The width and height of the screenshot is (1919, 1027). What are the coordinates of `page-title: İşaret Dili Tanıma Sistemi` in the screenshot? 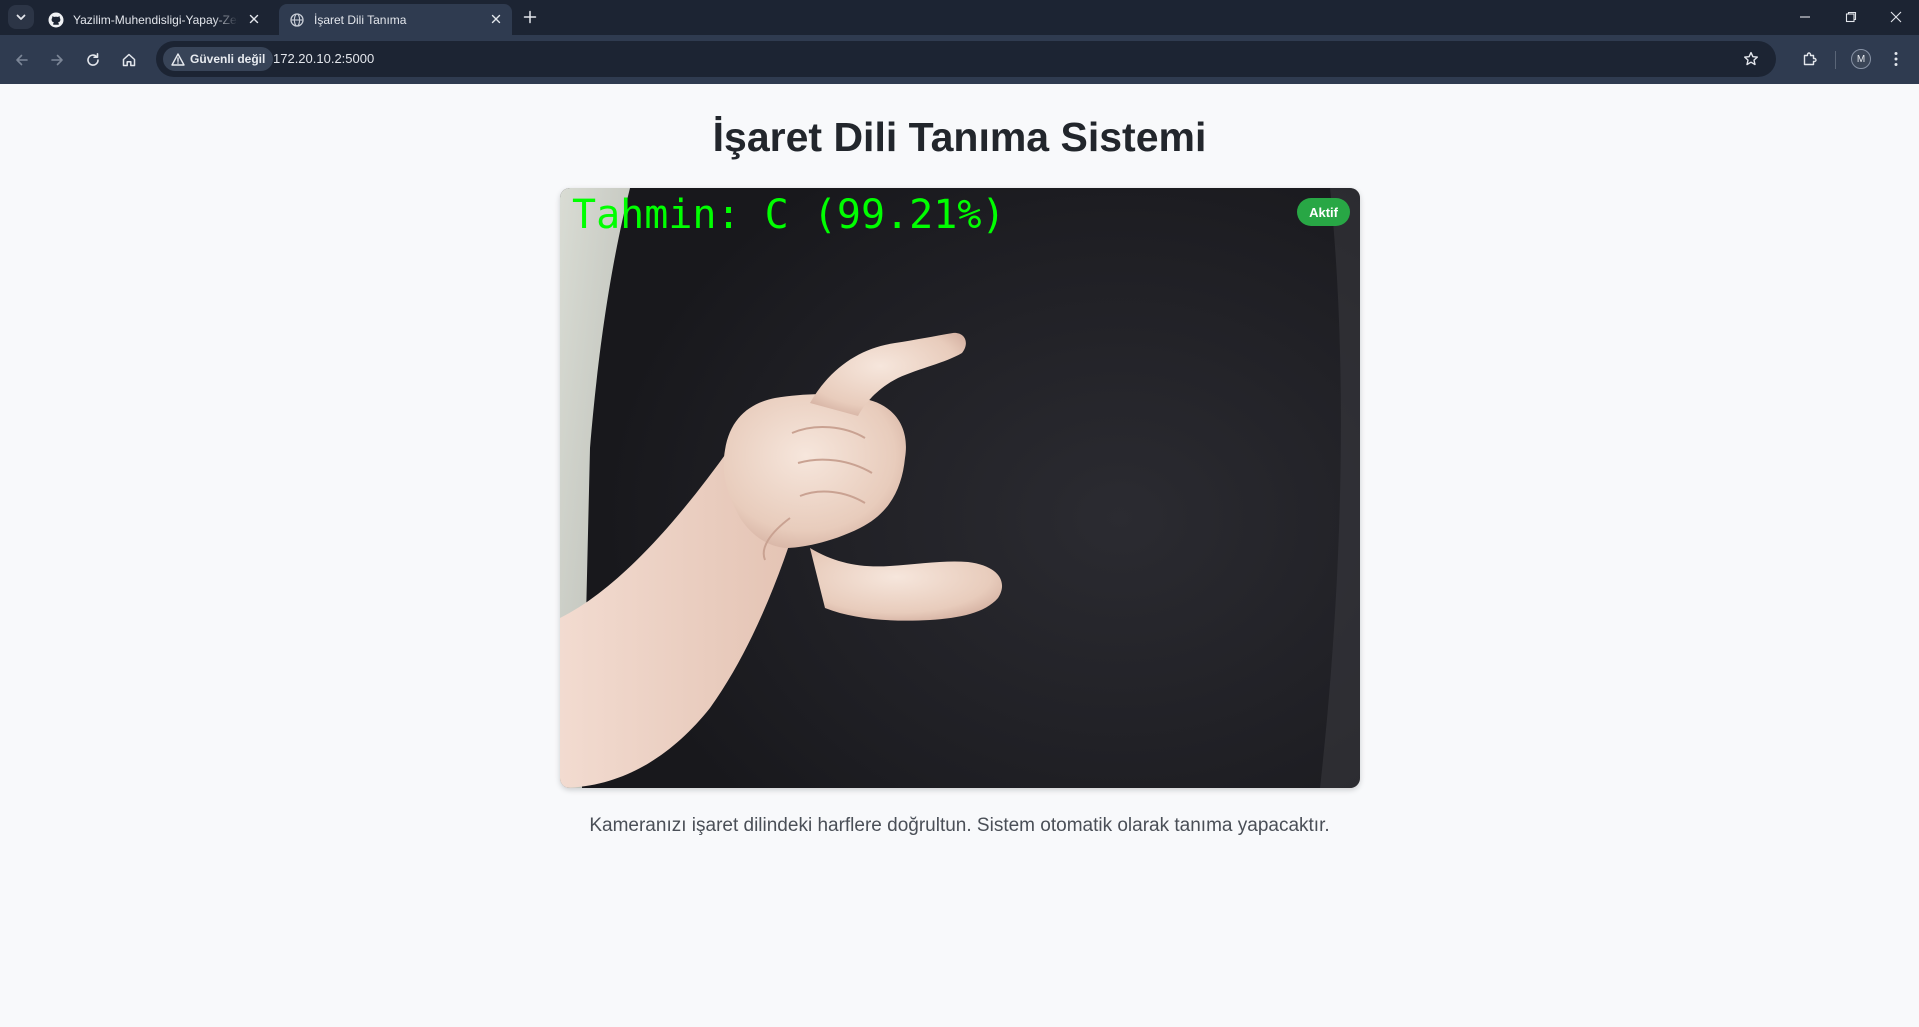 It's located at (959, 137).